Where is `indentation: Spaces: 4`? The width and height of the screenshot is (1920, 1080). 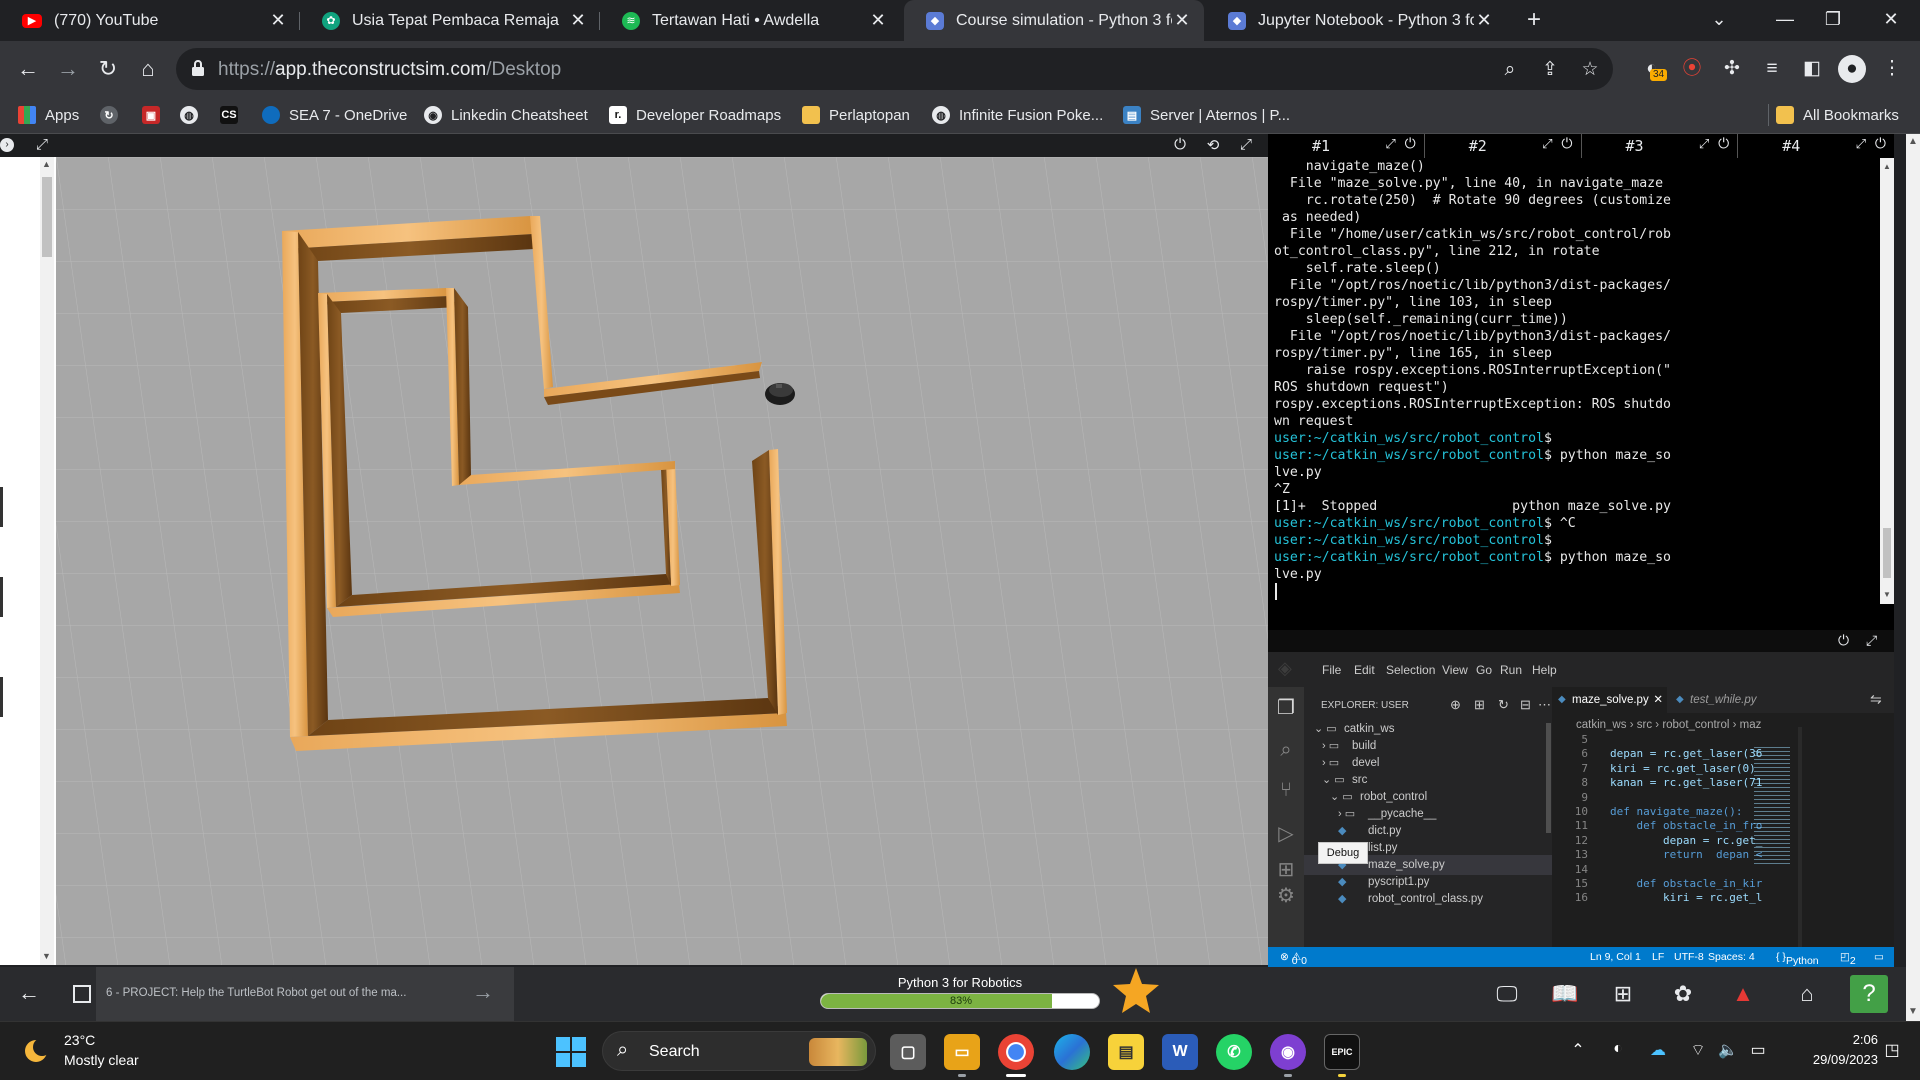 indentation: Spaces: 4 is located at coordinates (1731, 957).